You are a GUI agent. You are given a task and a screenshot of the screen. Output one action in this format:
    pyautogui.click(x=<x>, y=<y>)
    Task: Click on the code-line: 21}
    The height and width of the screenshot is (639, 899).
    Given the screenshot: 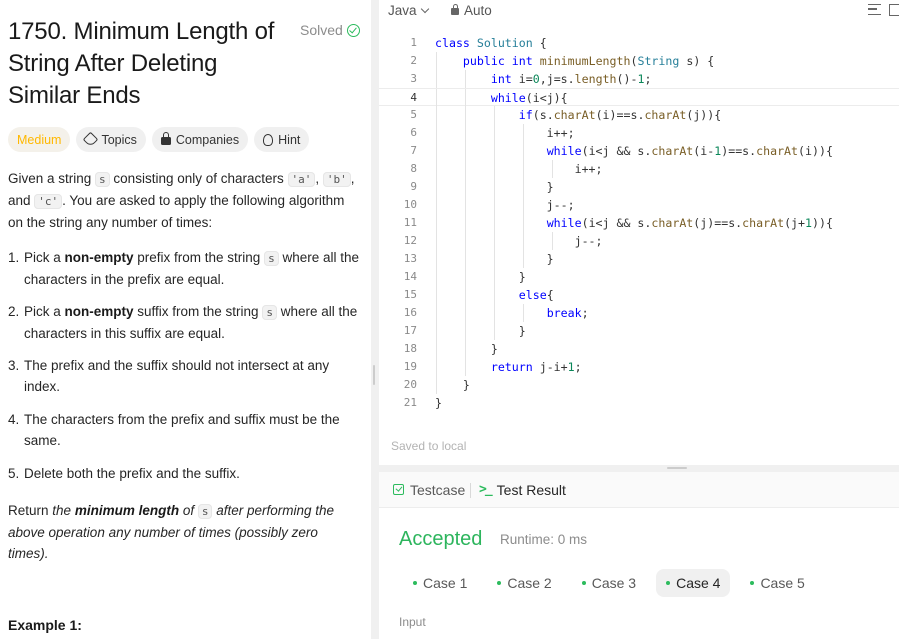 What is the action you would take?
    pyautogui.click(x=639, y=403)
    